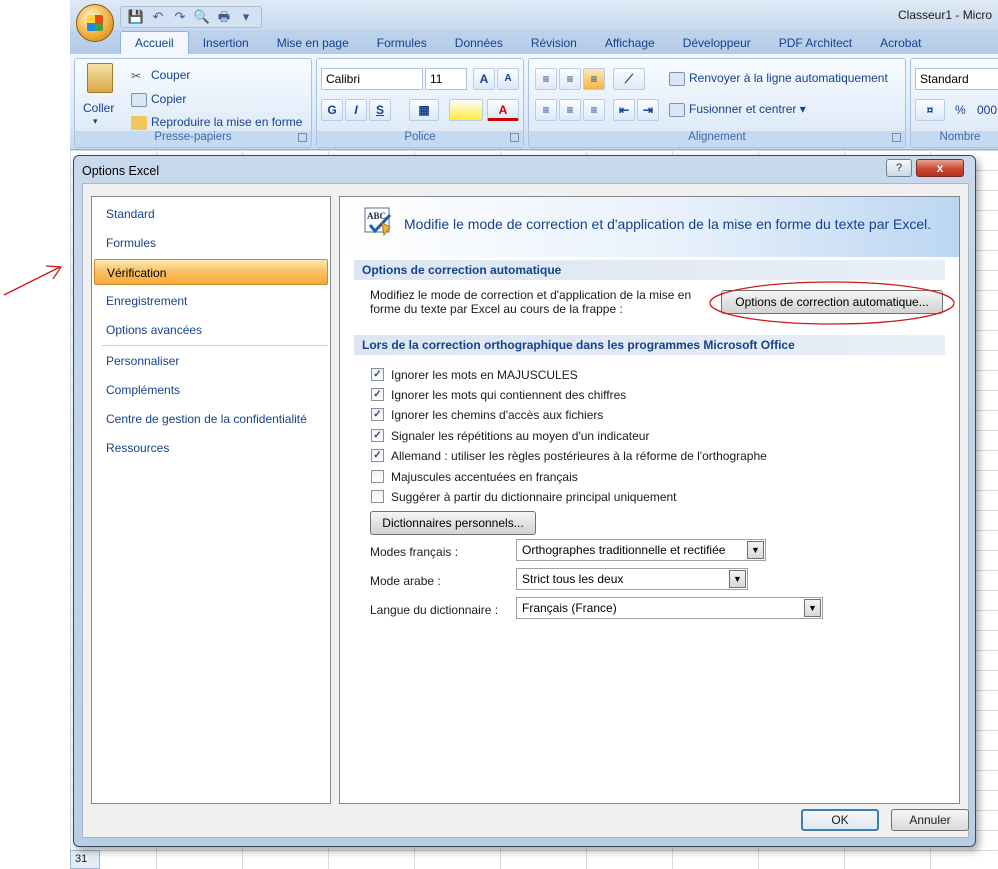  I want to click on copy-button: Copier, so click(158, 99).